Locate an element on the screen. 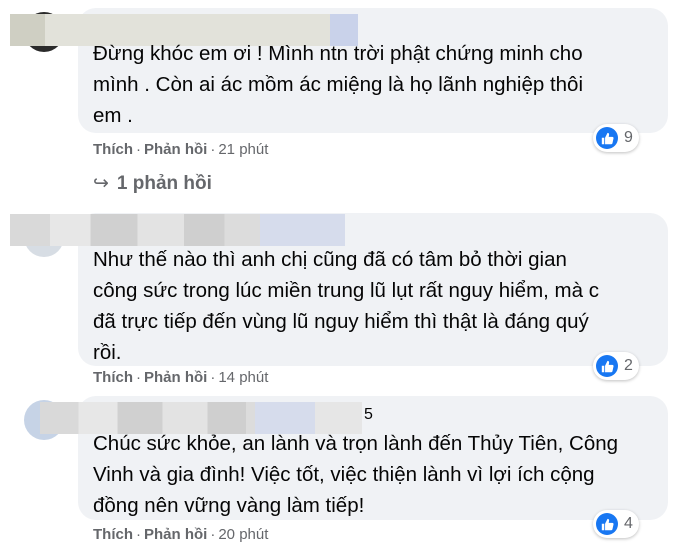 This screenshot has height=552, width=700. comment-actions: Thích · Phản hồi · 20 phút is located at coordinates (181, 534).